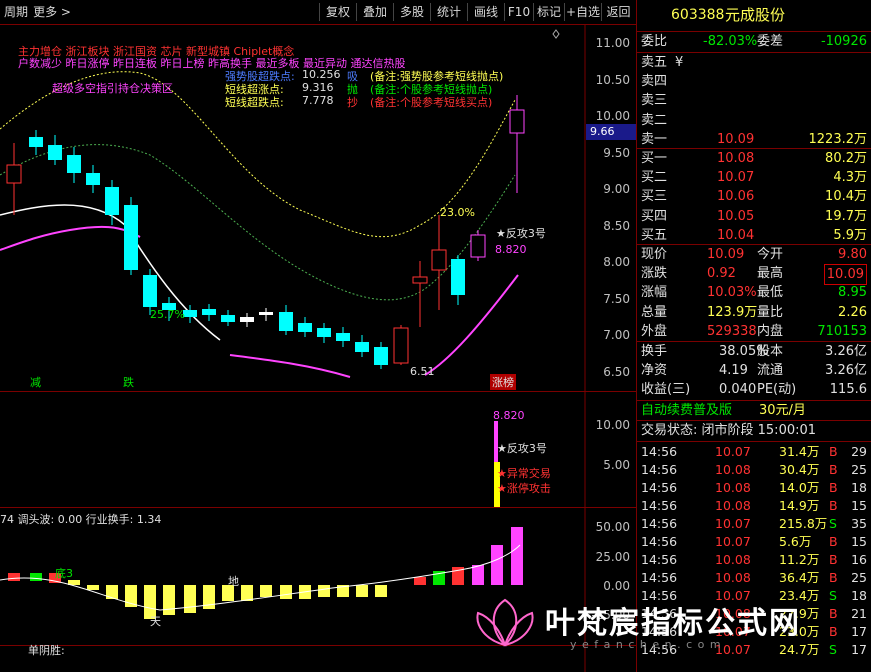 The image size is (871, 672). Describe the element at coordinates (795, 541) in the screenshot. I see `tick-volume: 5.6万` at that location.